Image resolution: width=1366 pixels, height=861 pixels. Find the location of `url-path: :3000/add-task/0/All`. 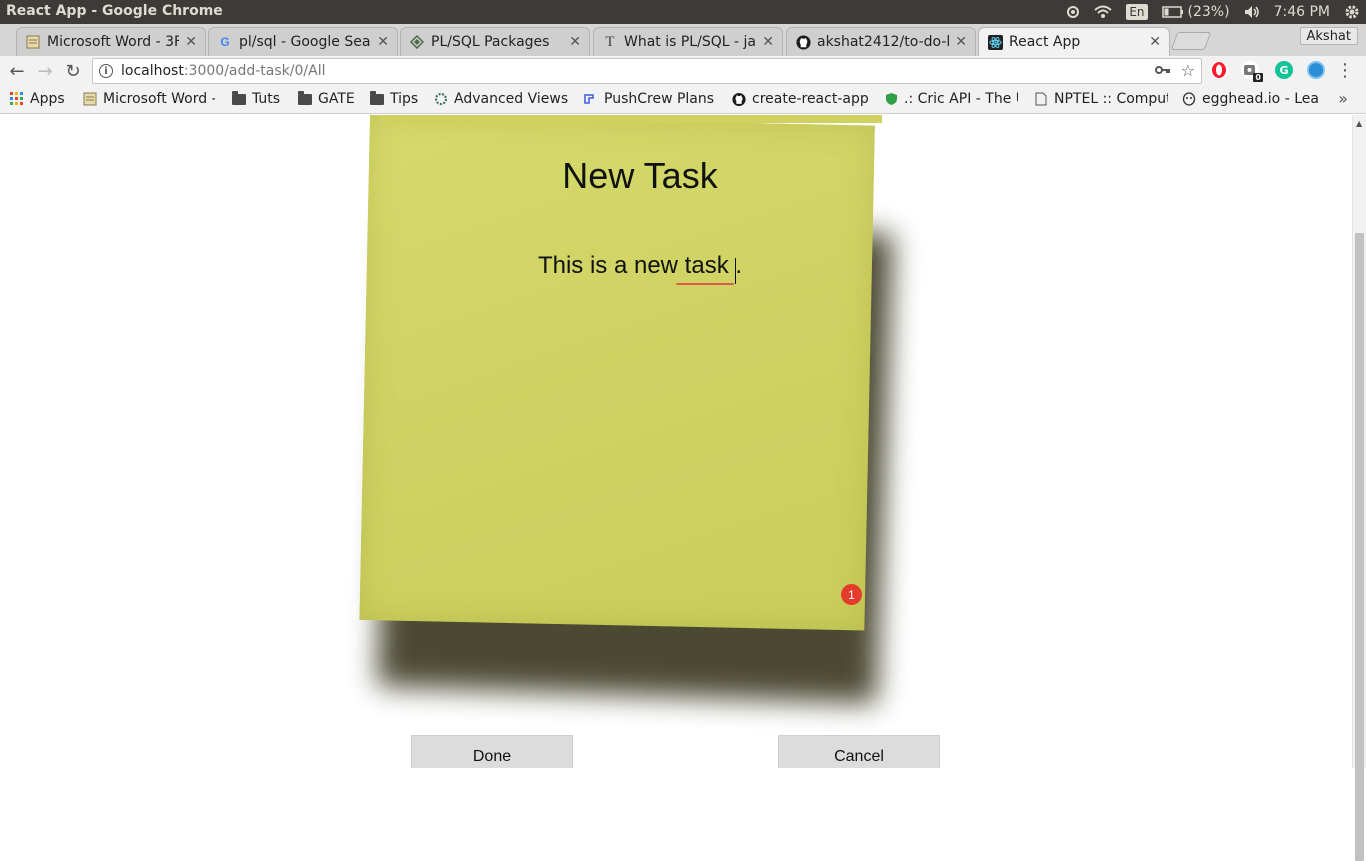

url-path: :3000/add-task/0/All is located at coordinates (254, 71).